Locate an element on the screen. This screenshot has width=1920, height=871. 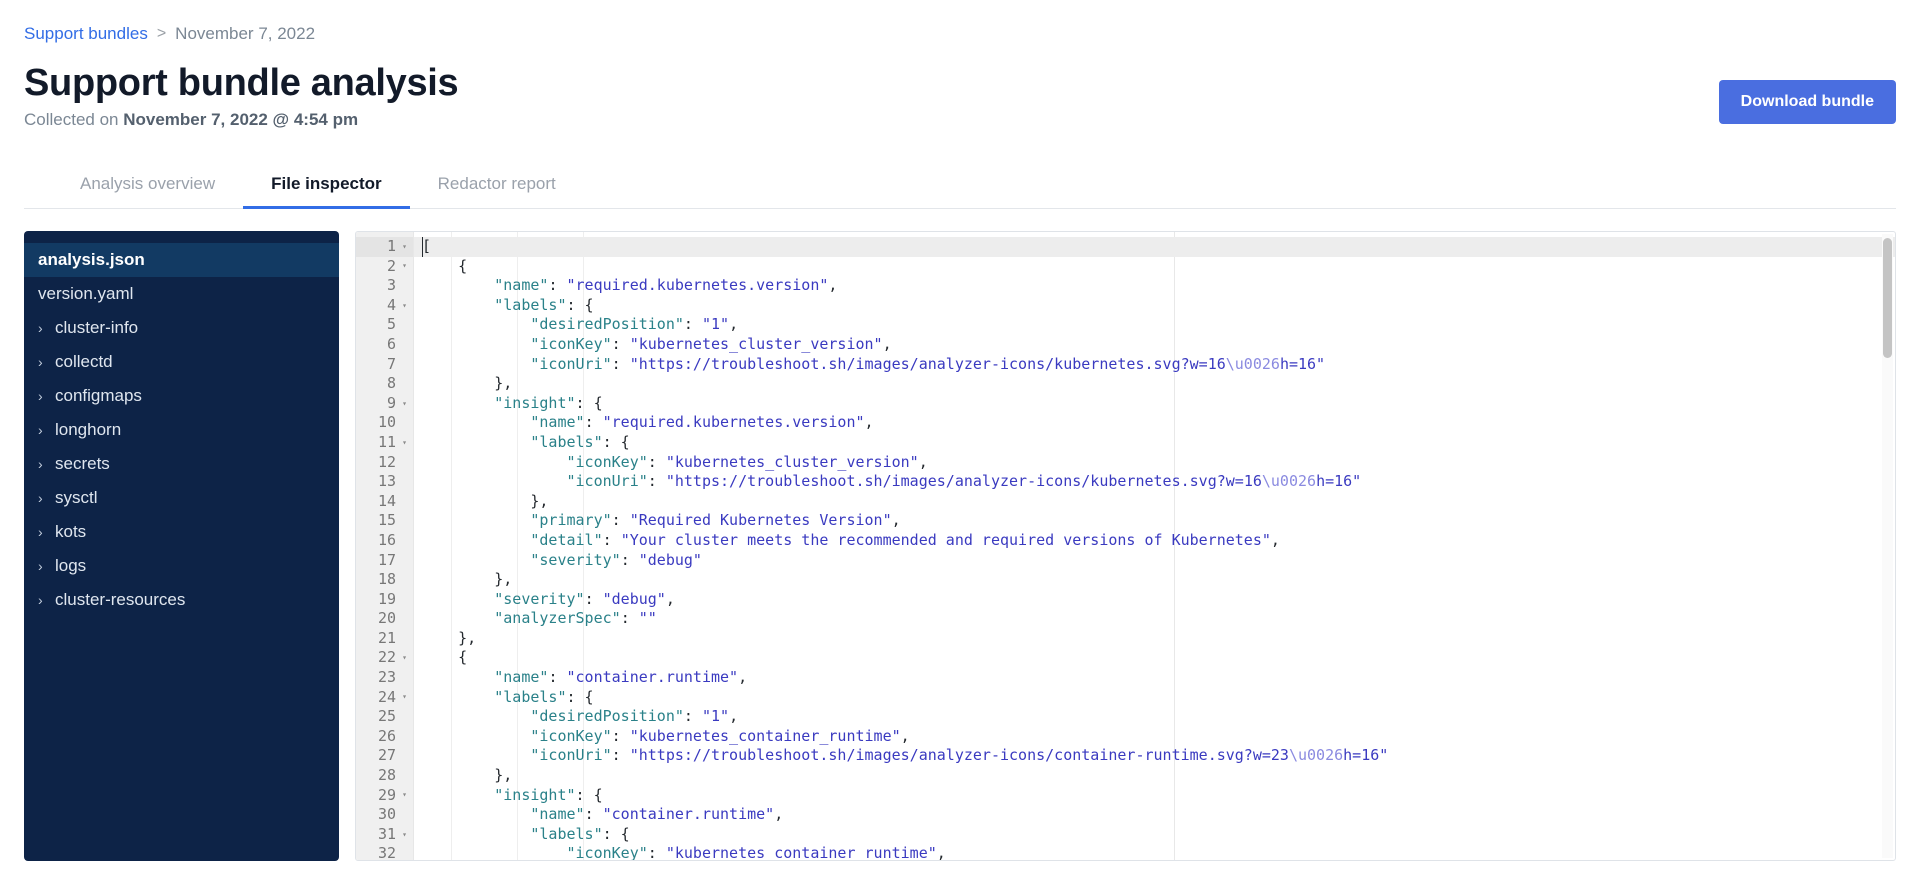
gutter-line-2: 2 ▾ is located at coordinates (384, 267).